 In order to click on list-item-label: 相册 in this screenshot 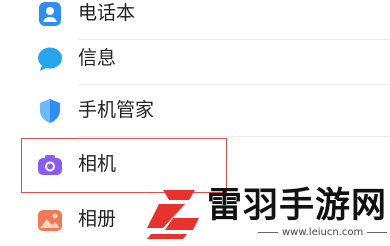, I will do `click(97, 219)`.